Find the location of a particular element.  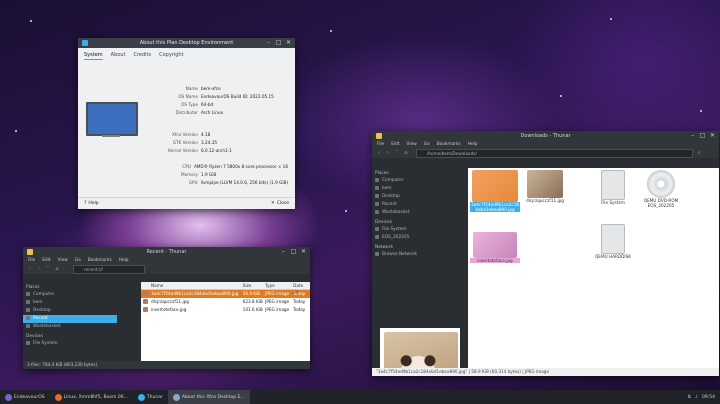

sidebar-item-eos: EOS_202205 is located at coordinates (420, 238).